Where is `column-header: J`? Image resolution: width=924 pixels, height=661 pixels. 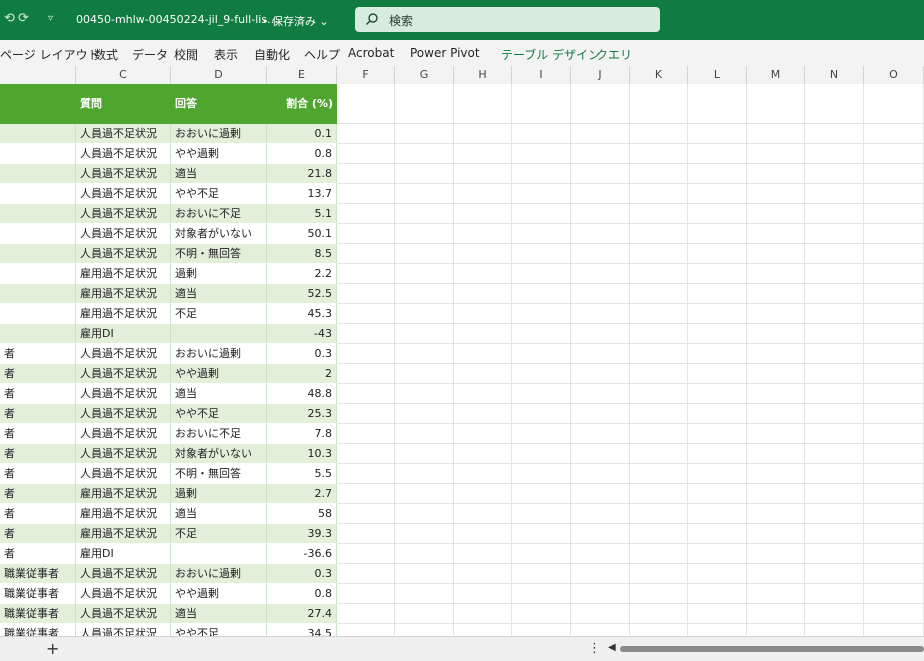
column-header: J is located at coordinates (600, 75).